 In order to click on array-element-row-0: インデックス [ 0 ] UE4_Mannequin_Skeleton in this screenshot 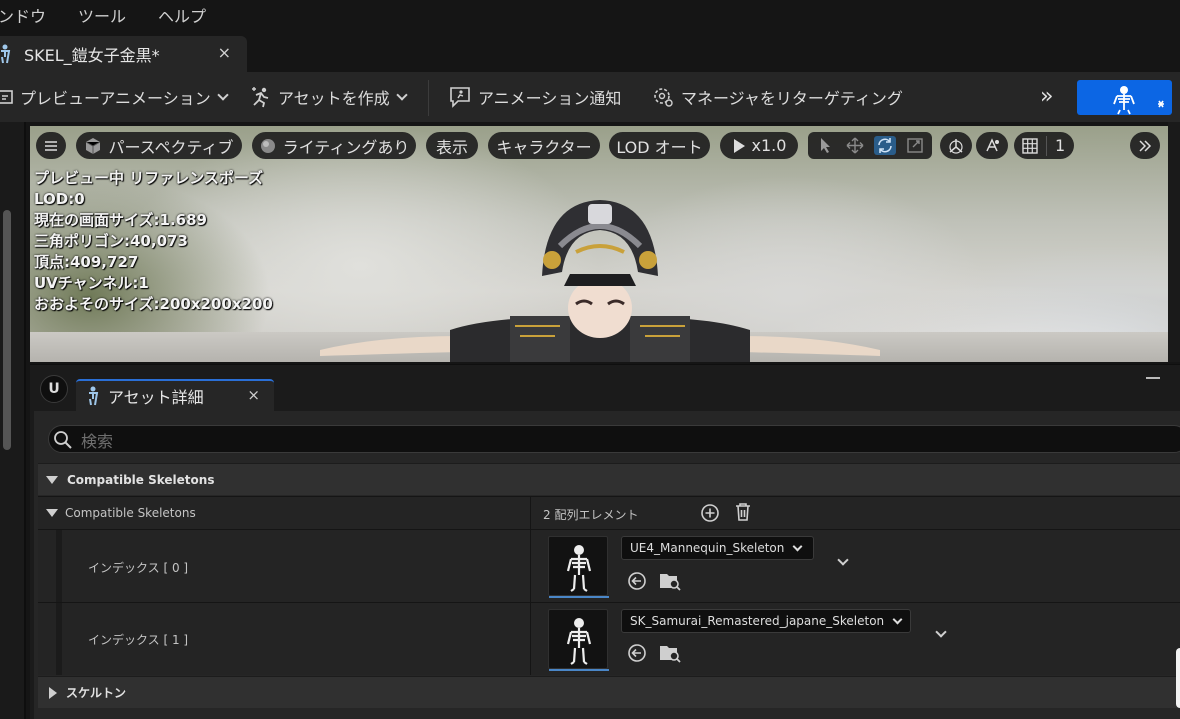, I will do `click(609, 565)`.